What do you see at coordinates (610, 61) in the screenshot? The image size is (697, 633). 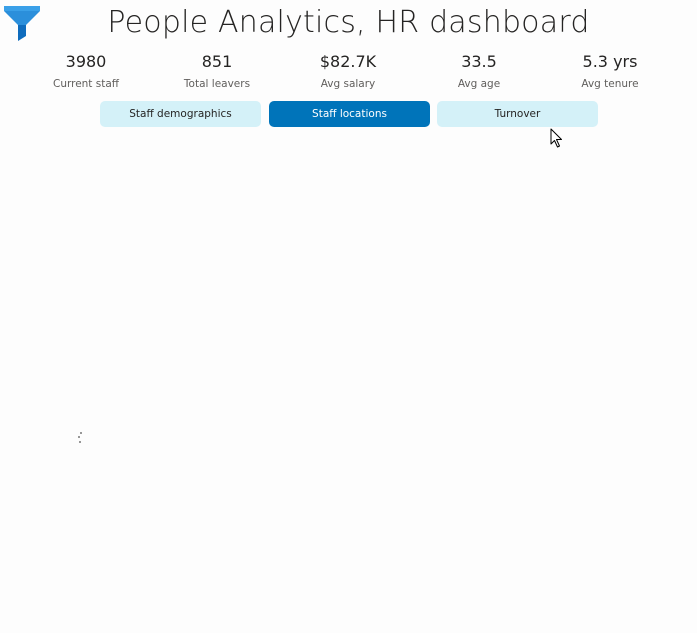 I see `kpi-value: 5.3 yrs` at bounding box center [610, 61].